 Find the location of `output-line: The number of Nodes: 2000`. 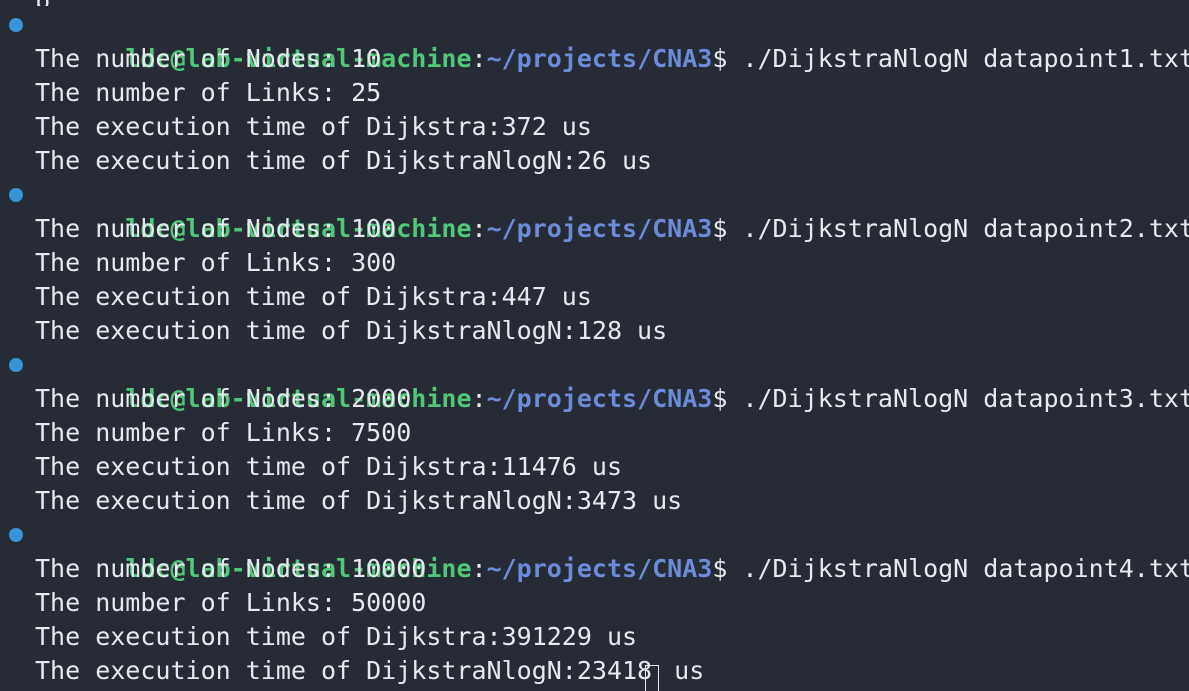

output-line: The number of Nodes: 2000 is located at coordinates (223, 398).